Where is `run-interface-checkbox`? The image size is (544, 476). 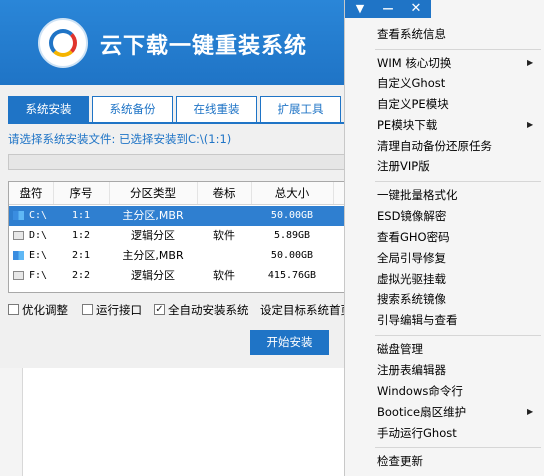 run-interface-checkbox is located at coordinates (87, 309).